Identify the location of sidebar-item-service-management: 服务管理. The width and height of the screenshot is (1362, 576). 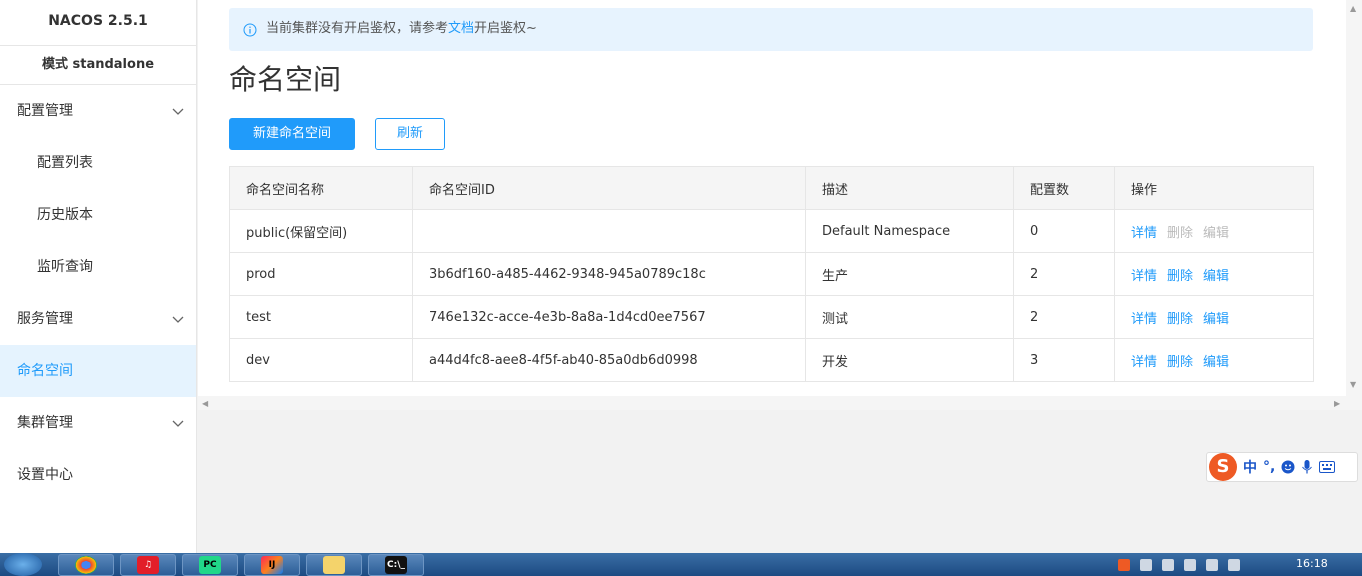
(98, 319).